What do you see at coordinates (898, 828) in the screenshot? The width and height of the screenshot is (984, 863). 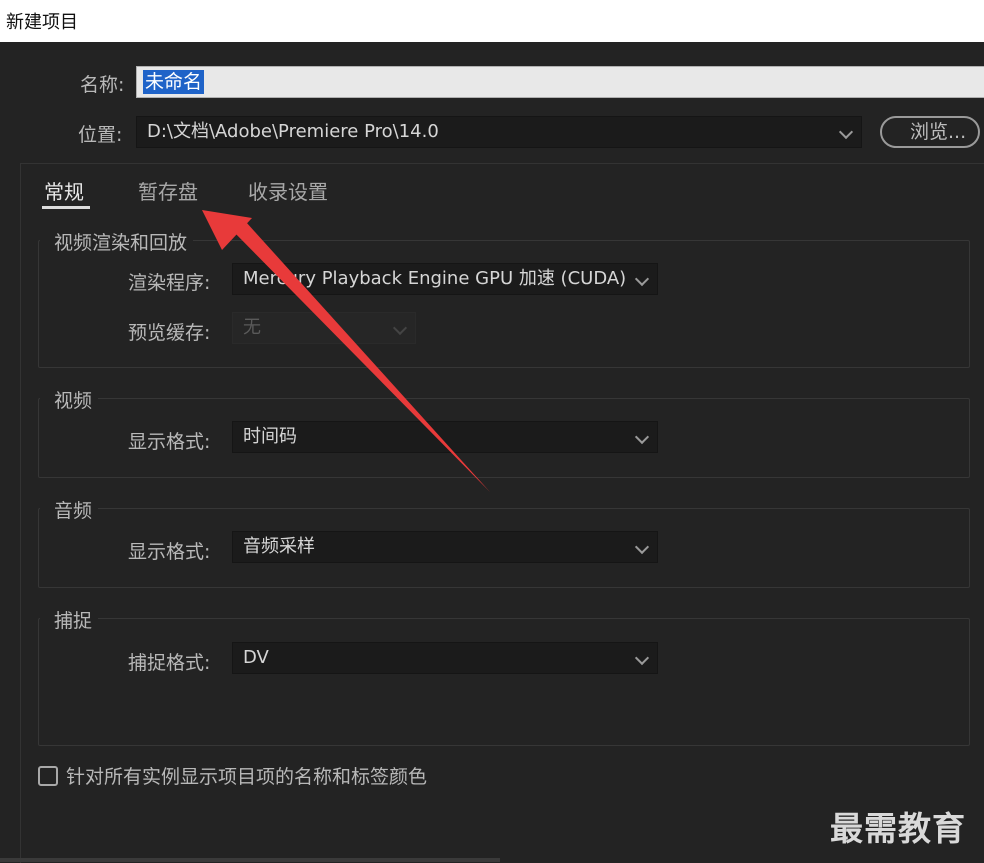 I see `watermark-text: 最需教育` at bounding box center [898, 828].